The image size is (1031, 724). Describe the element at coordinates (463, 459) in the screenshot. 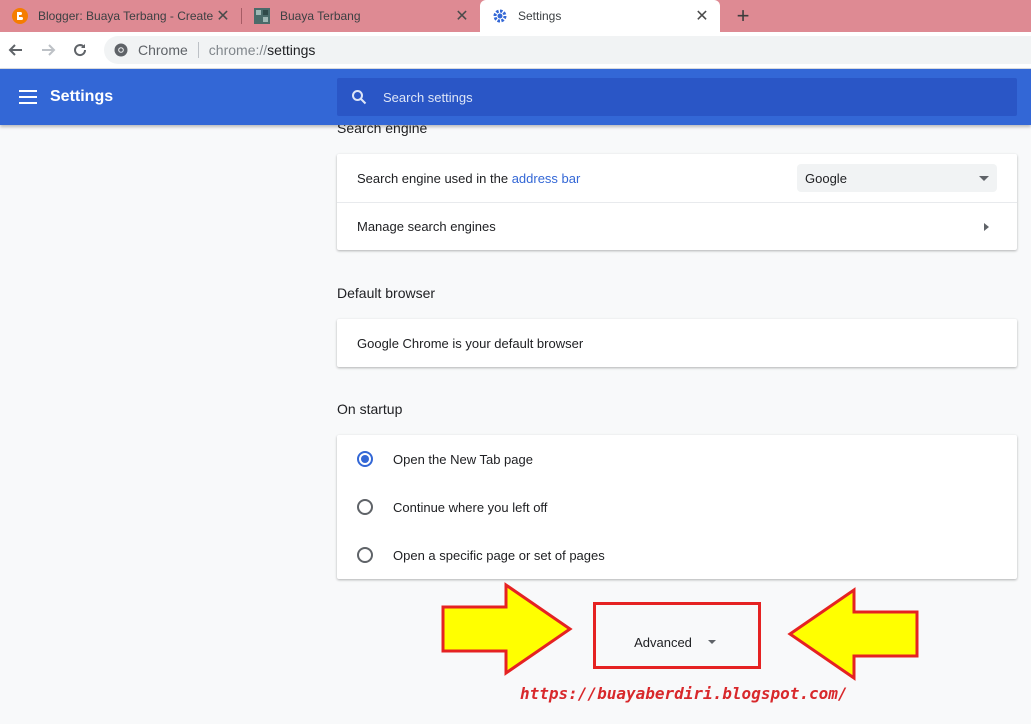

I see `option-label: Open the New Tab page` at that location.